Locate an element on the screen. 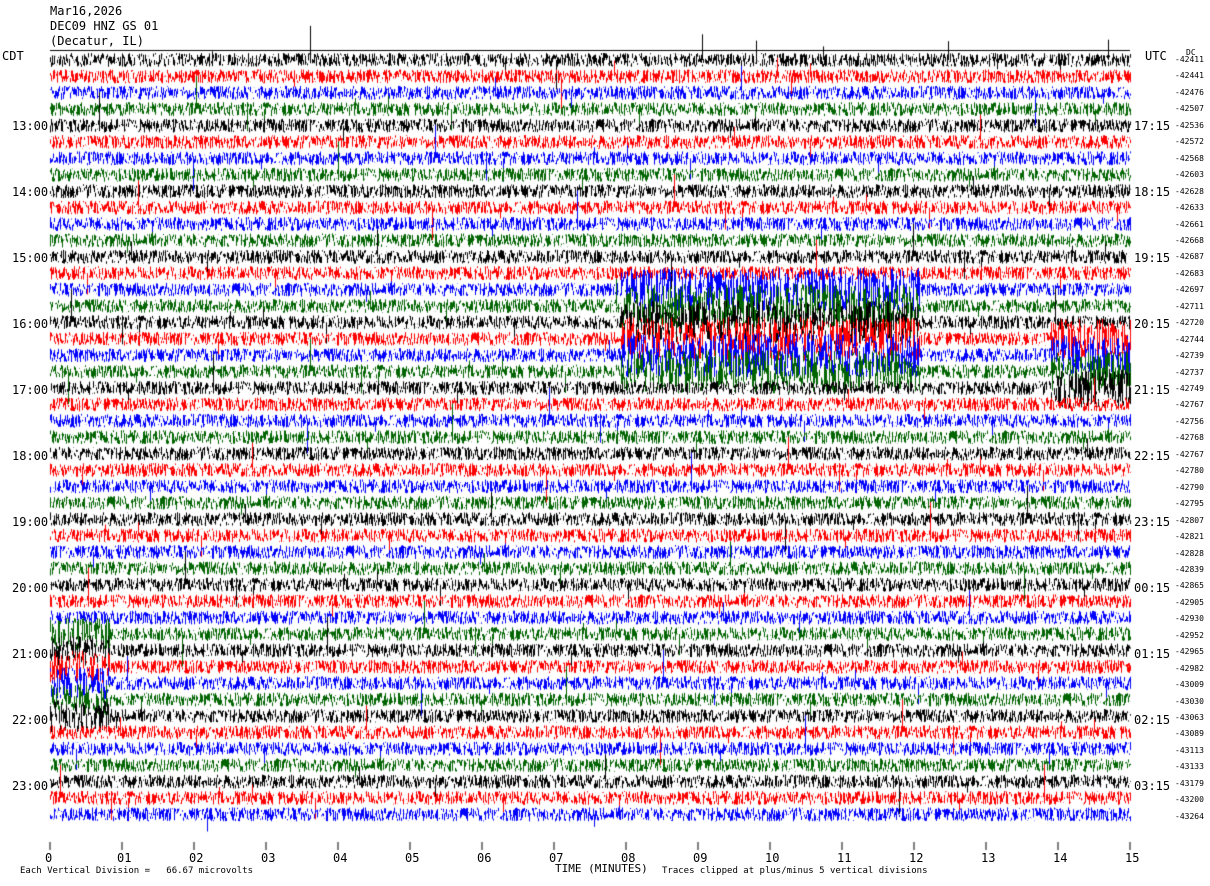  x-axis-title: TIME (MINUTES) is located at coordinates (601, 868).